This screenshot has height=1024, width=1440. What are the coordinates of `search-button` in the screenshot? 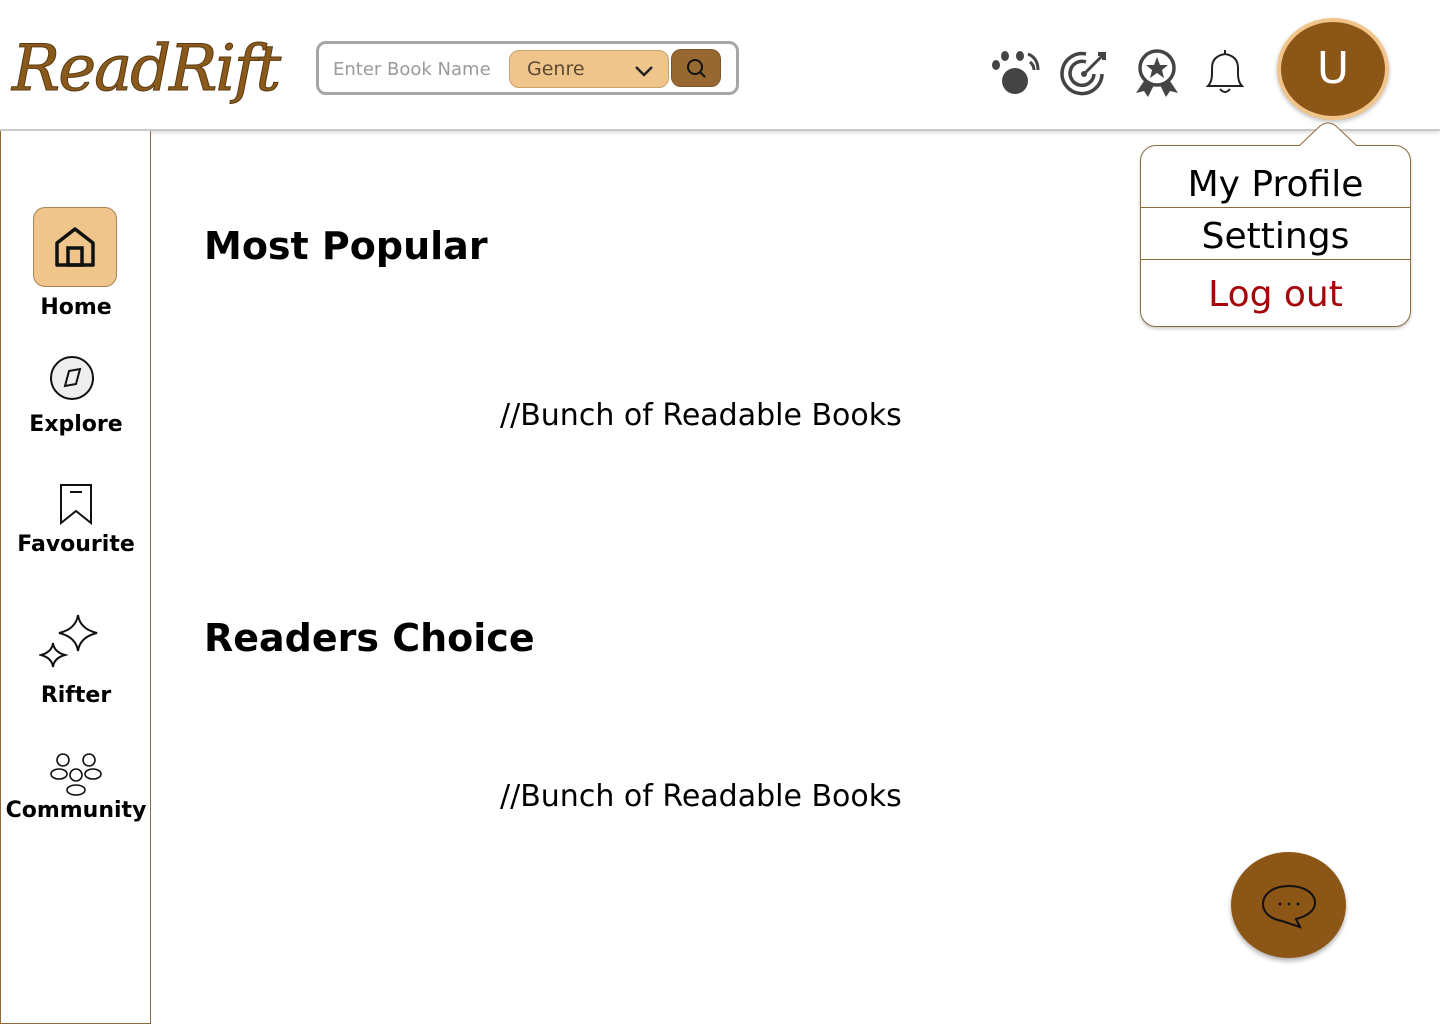 It's located at (696, 68).